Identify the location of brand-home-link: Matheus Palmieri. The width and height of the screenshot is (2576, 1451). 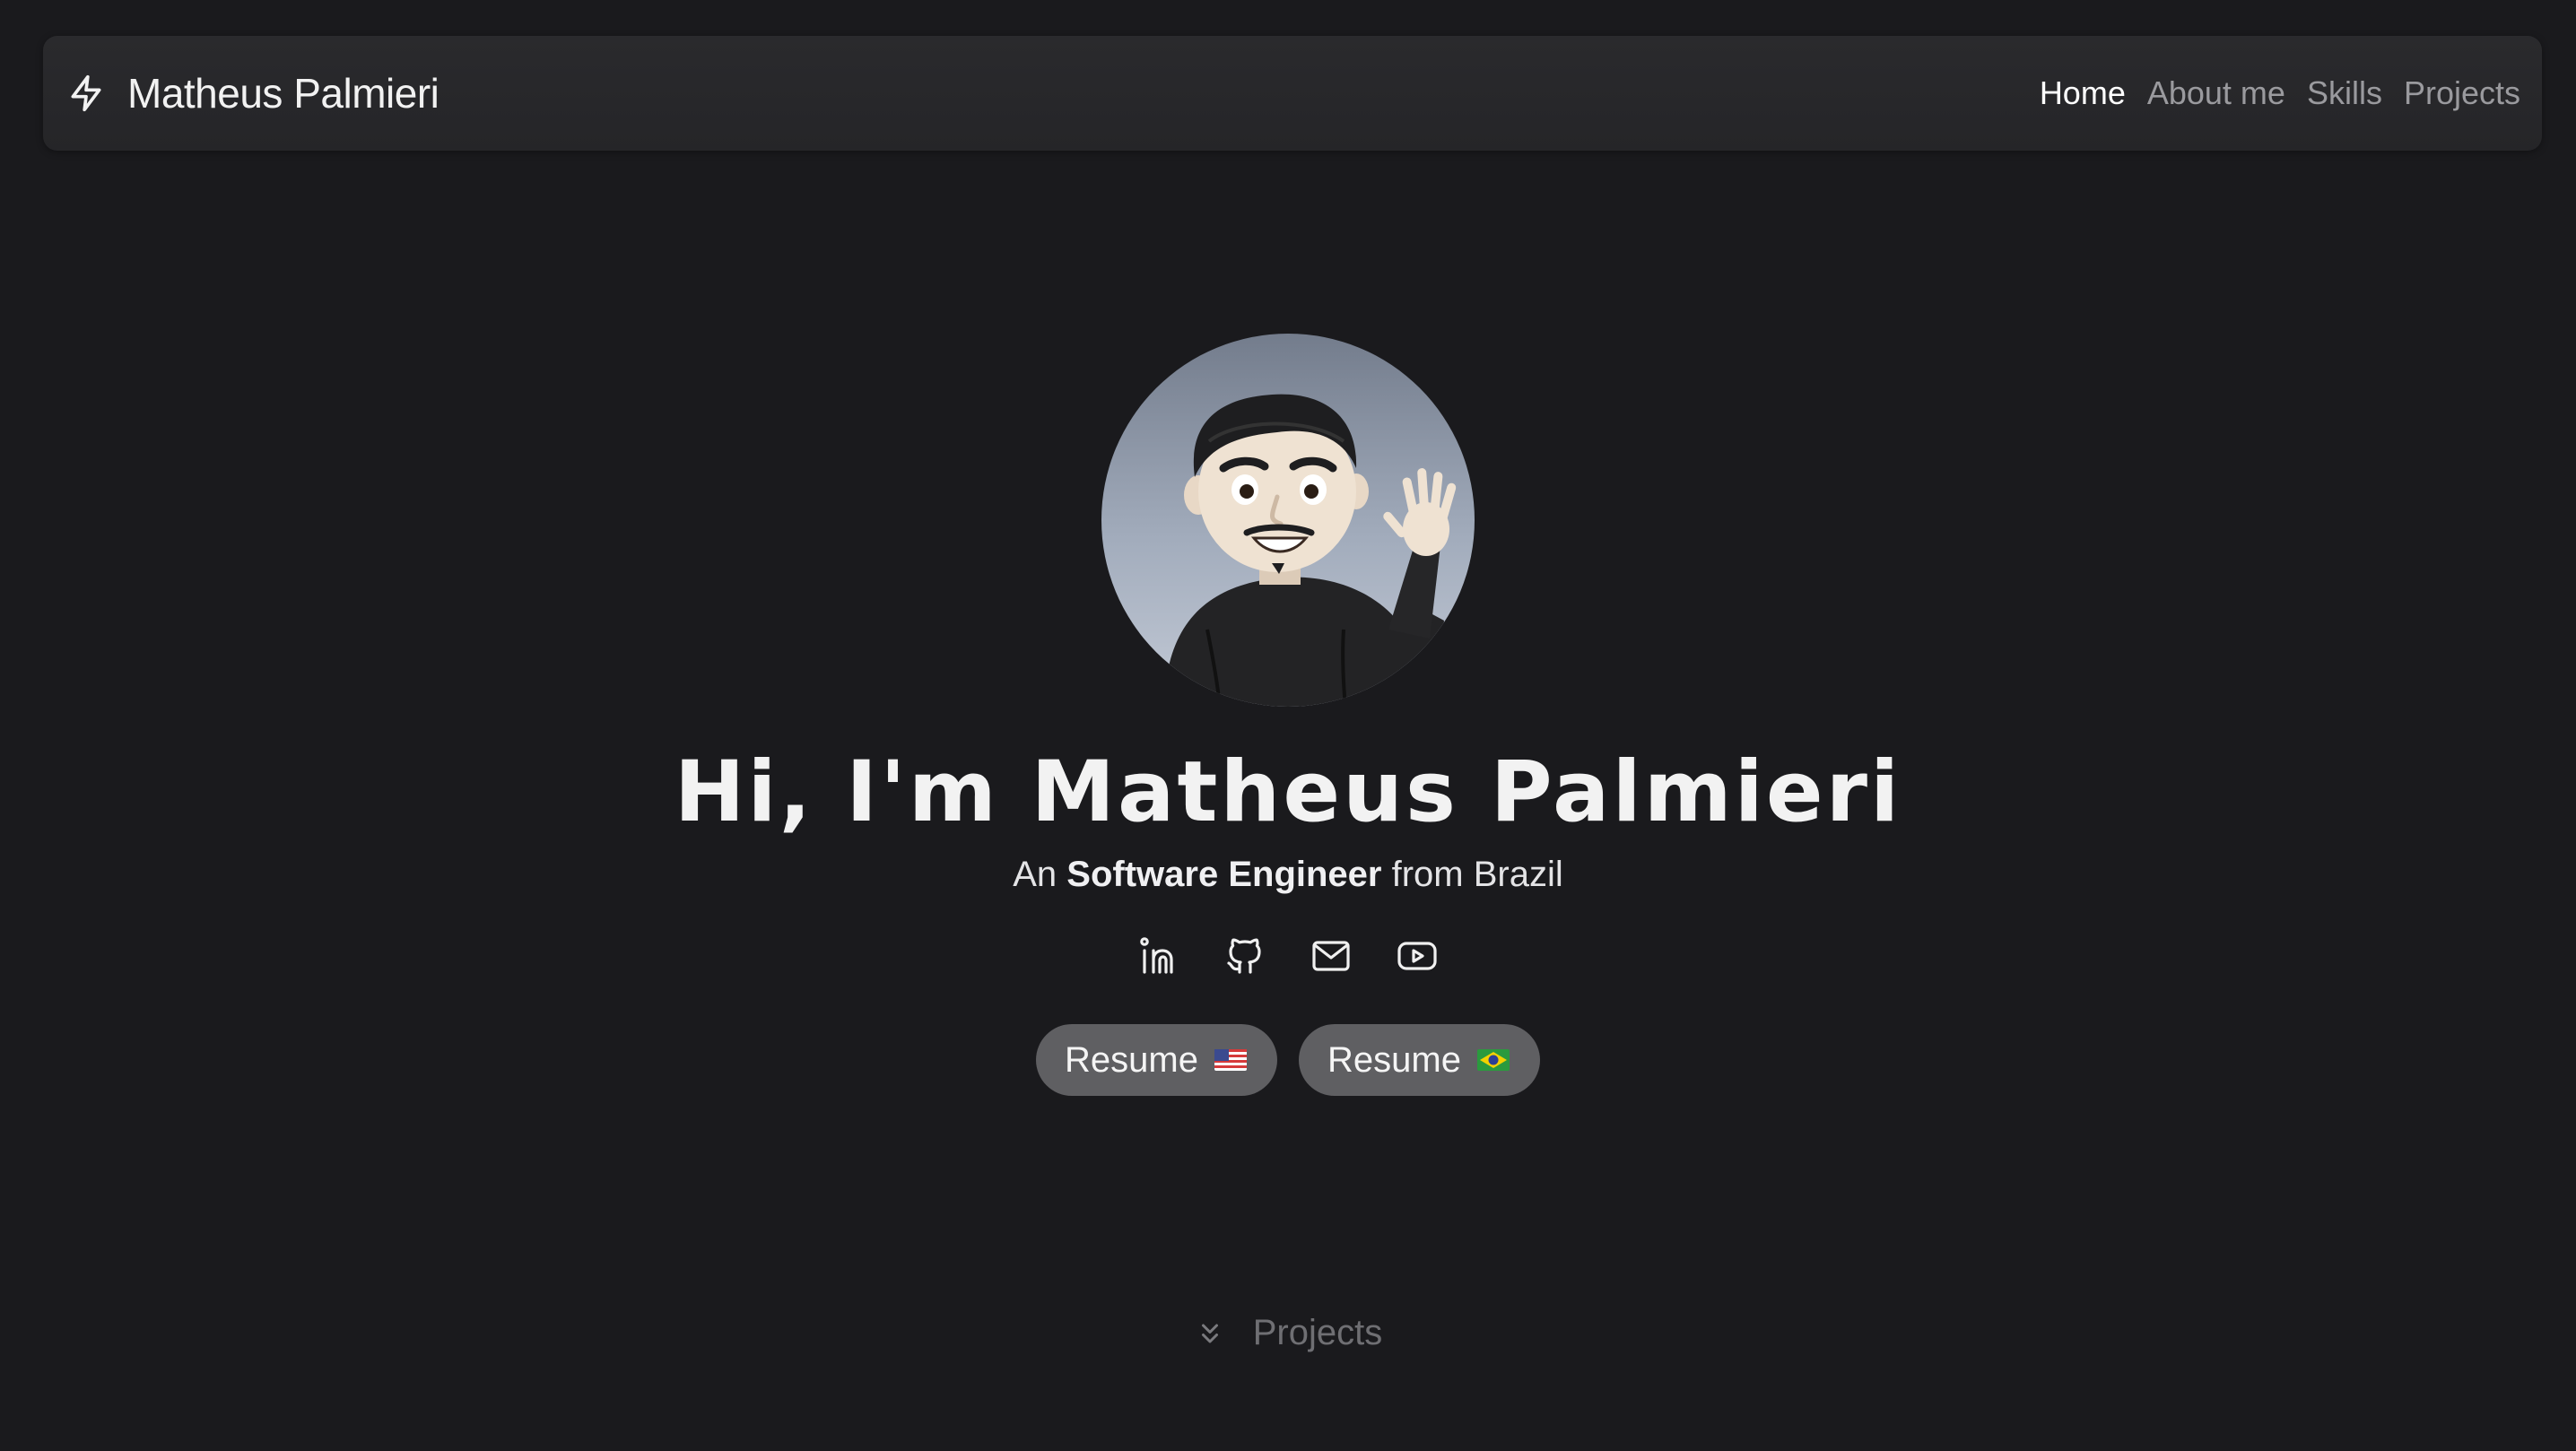
(252, 93).